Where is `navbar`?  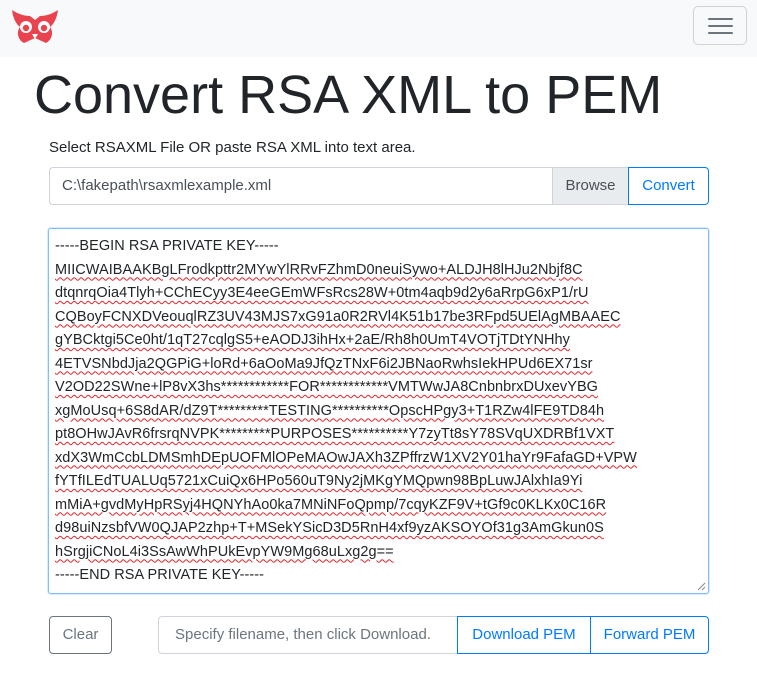 navbar is located at coordinates (378, 28).